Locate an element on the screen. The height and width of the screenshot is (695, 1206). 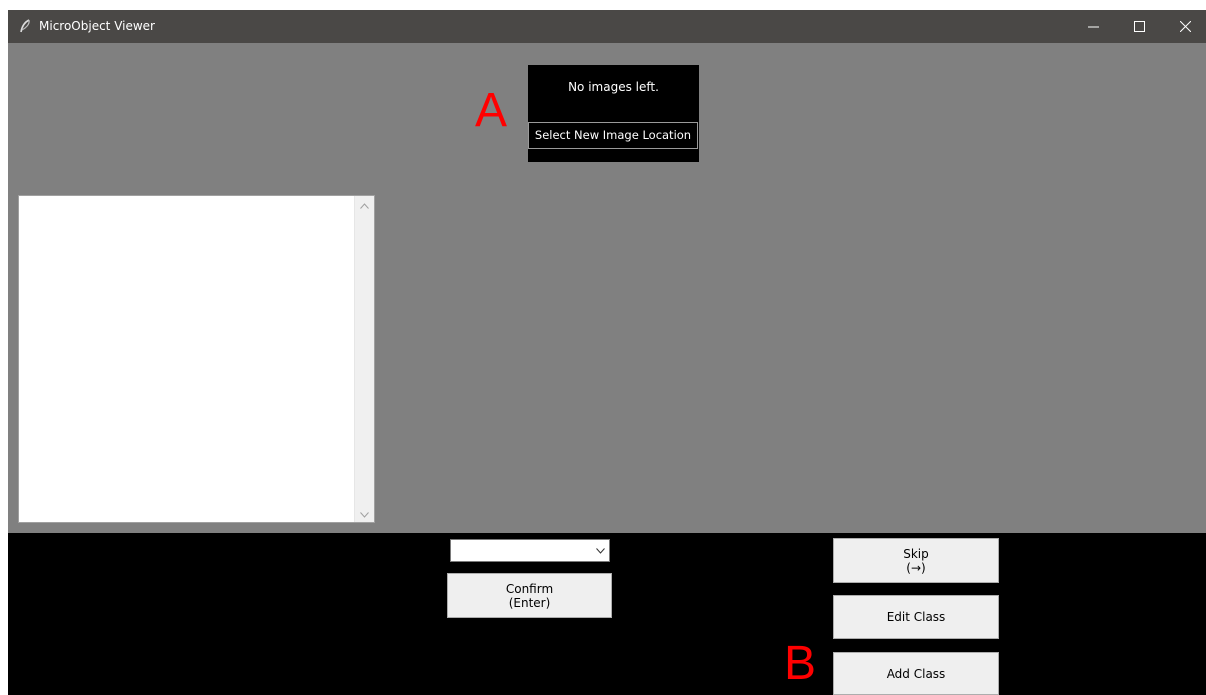
maximize-button is located at coordinates (1139, 26).